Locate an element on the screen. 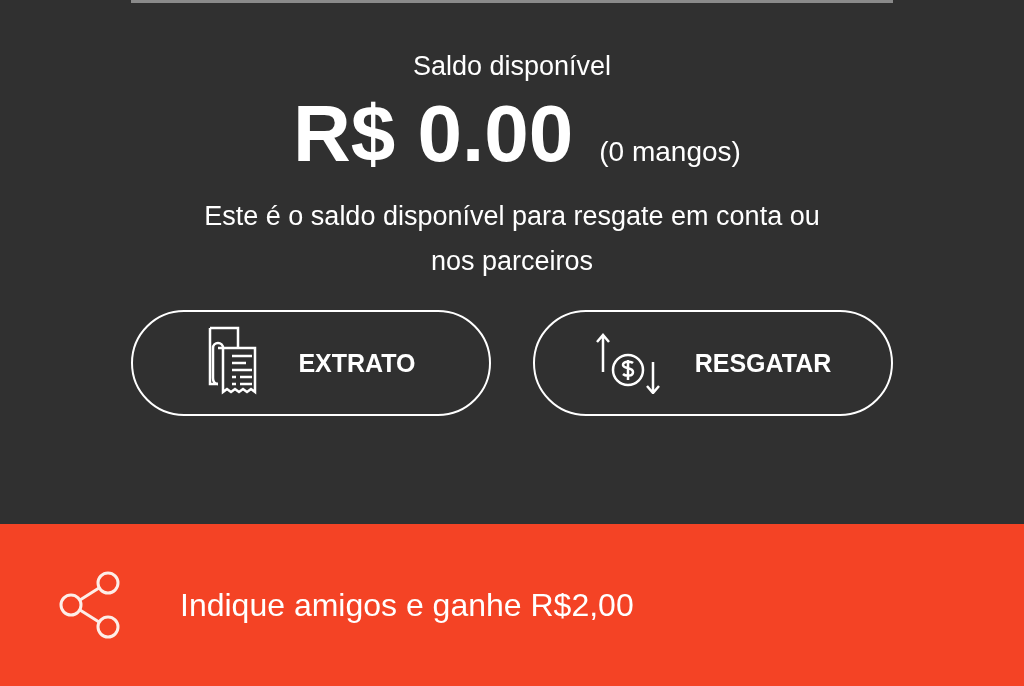  referral-text: Indique amigos e ganhe R$2,00 is located at coordinates (407, 605).